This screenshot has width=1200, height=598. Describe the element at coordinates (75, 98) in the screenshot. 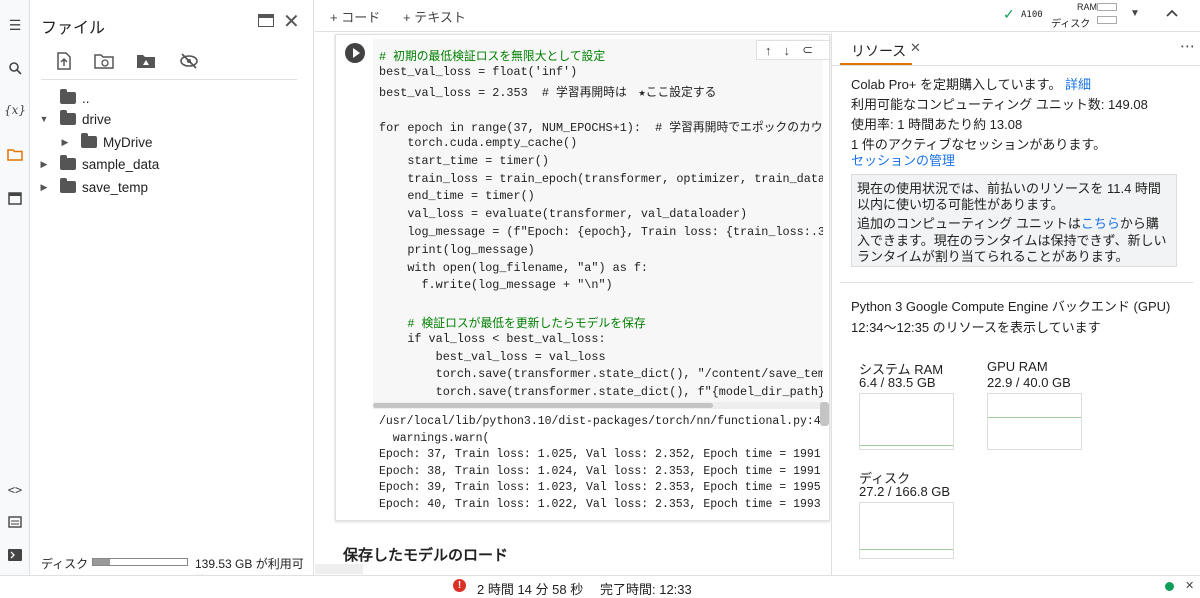

I see `tree-item-parent: ..` at that location.